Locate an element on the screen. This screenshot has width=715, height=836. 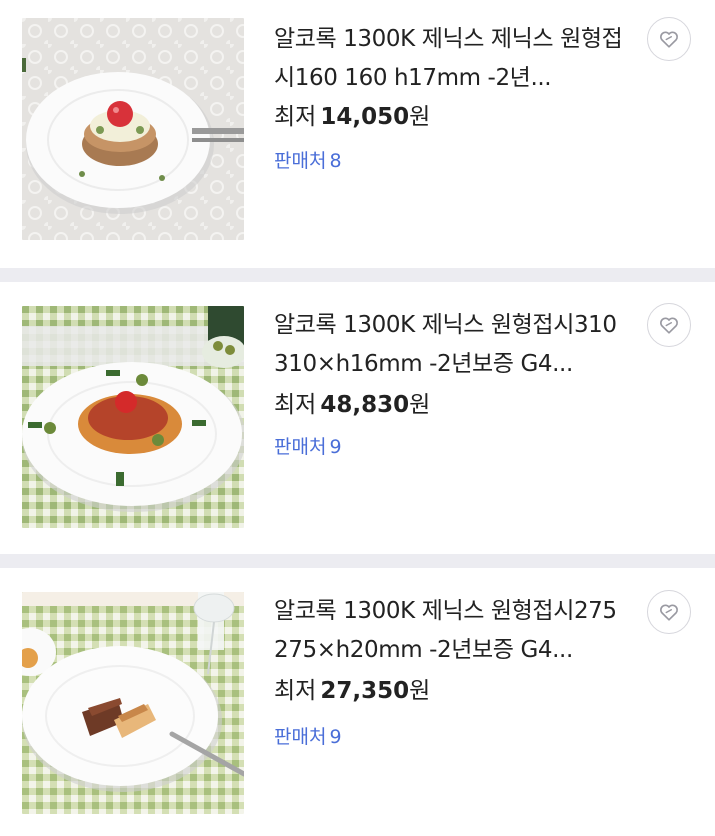
price-amount: 14,050 is located at coordinates (365, 117).